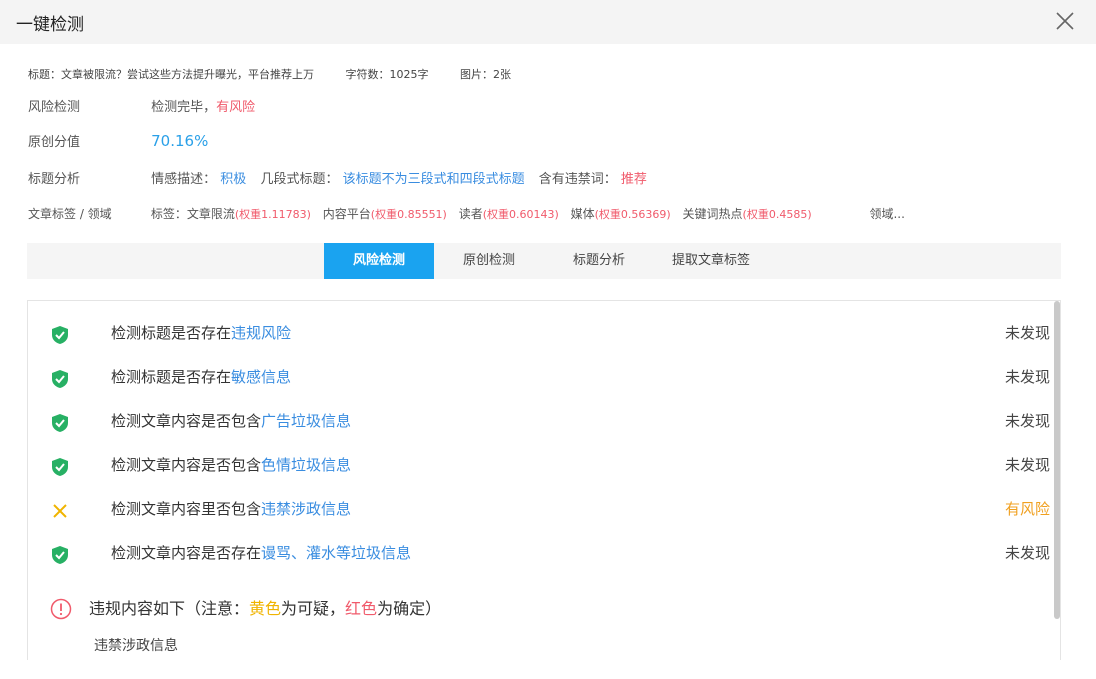 This screenshot has height=679, width=1096. Describe the element at coordinates (433, 179) in the screenshot. I see `segments-value: 该标题不为三段式和四段式标题` at that location.